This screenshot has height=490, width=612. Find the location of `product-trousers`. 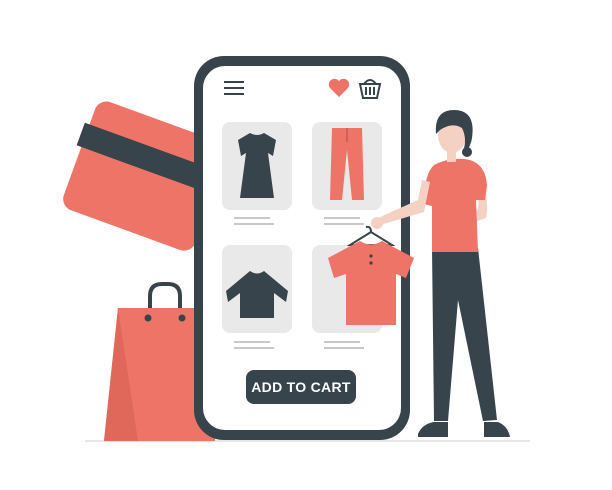

product-trousers is located at coordinates (347, 166).